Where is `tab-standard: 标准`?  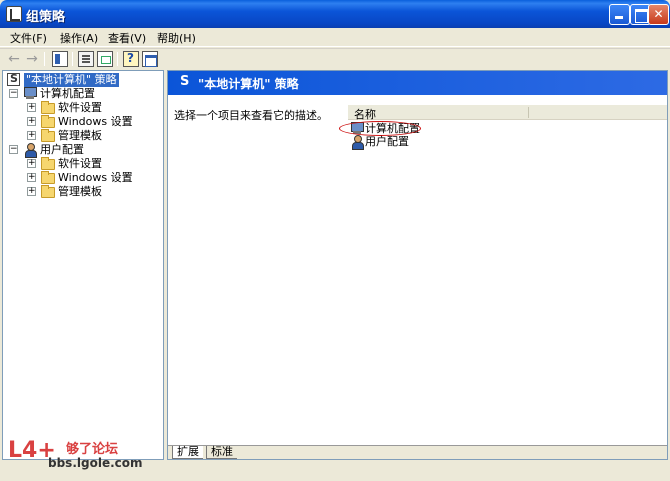
tab-standard: 标准 is located at coordinates (221, 452).